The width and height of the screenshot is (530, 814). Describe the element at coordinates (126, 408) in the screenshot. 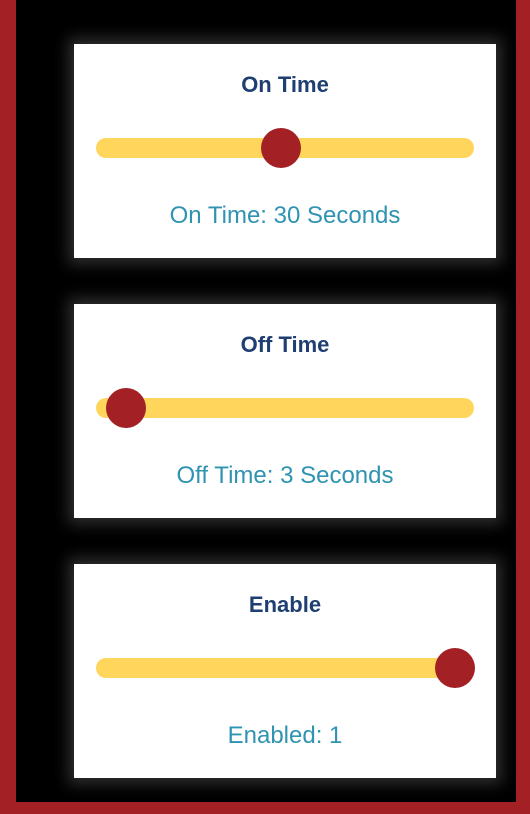

I see `off-time-slider-thumb` at that location.